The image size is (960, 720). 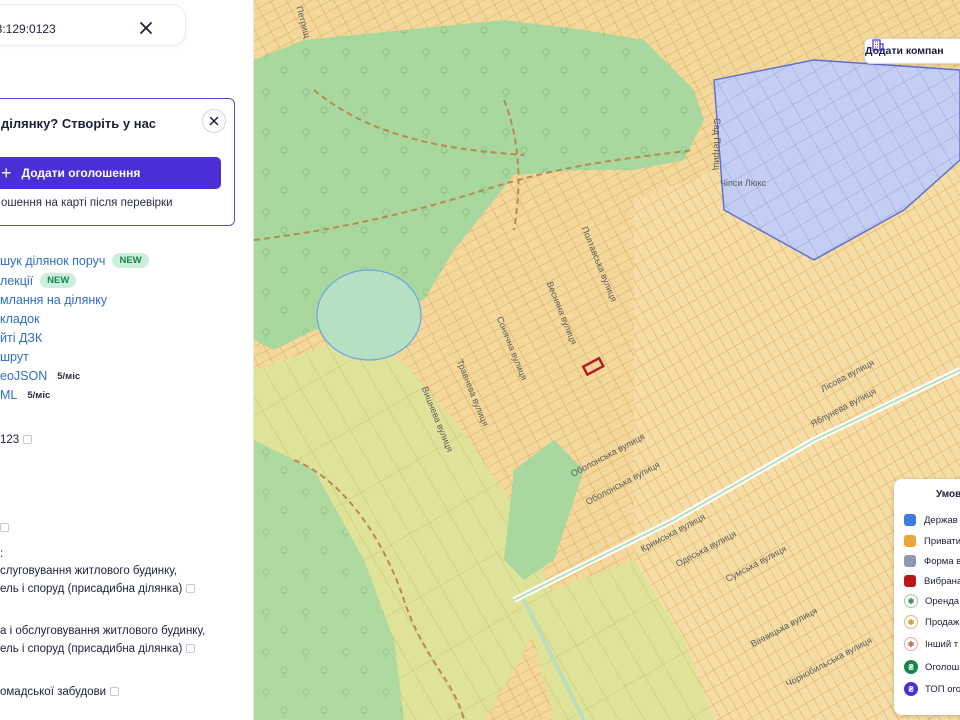 What do you see at coordinates (93, 25) in the screenshot?
I see `search-field: 03:129:0123` at bounding box center [93, 25].